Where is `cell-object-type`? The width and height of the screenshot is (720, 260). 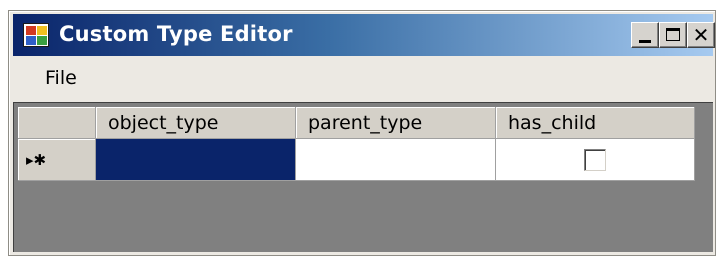
cell-object-type is located at coordinates (196, 160).